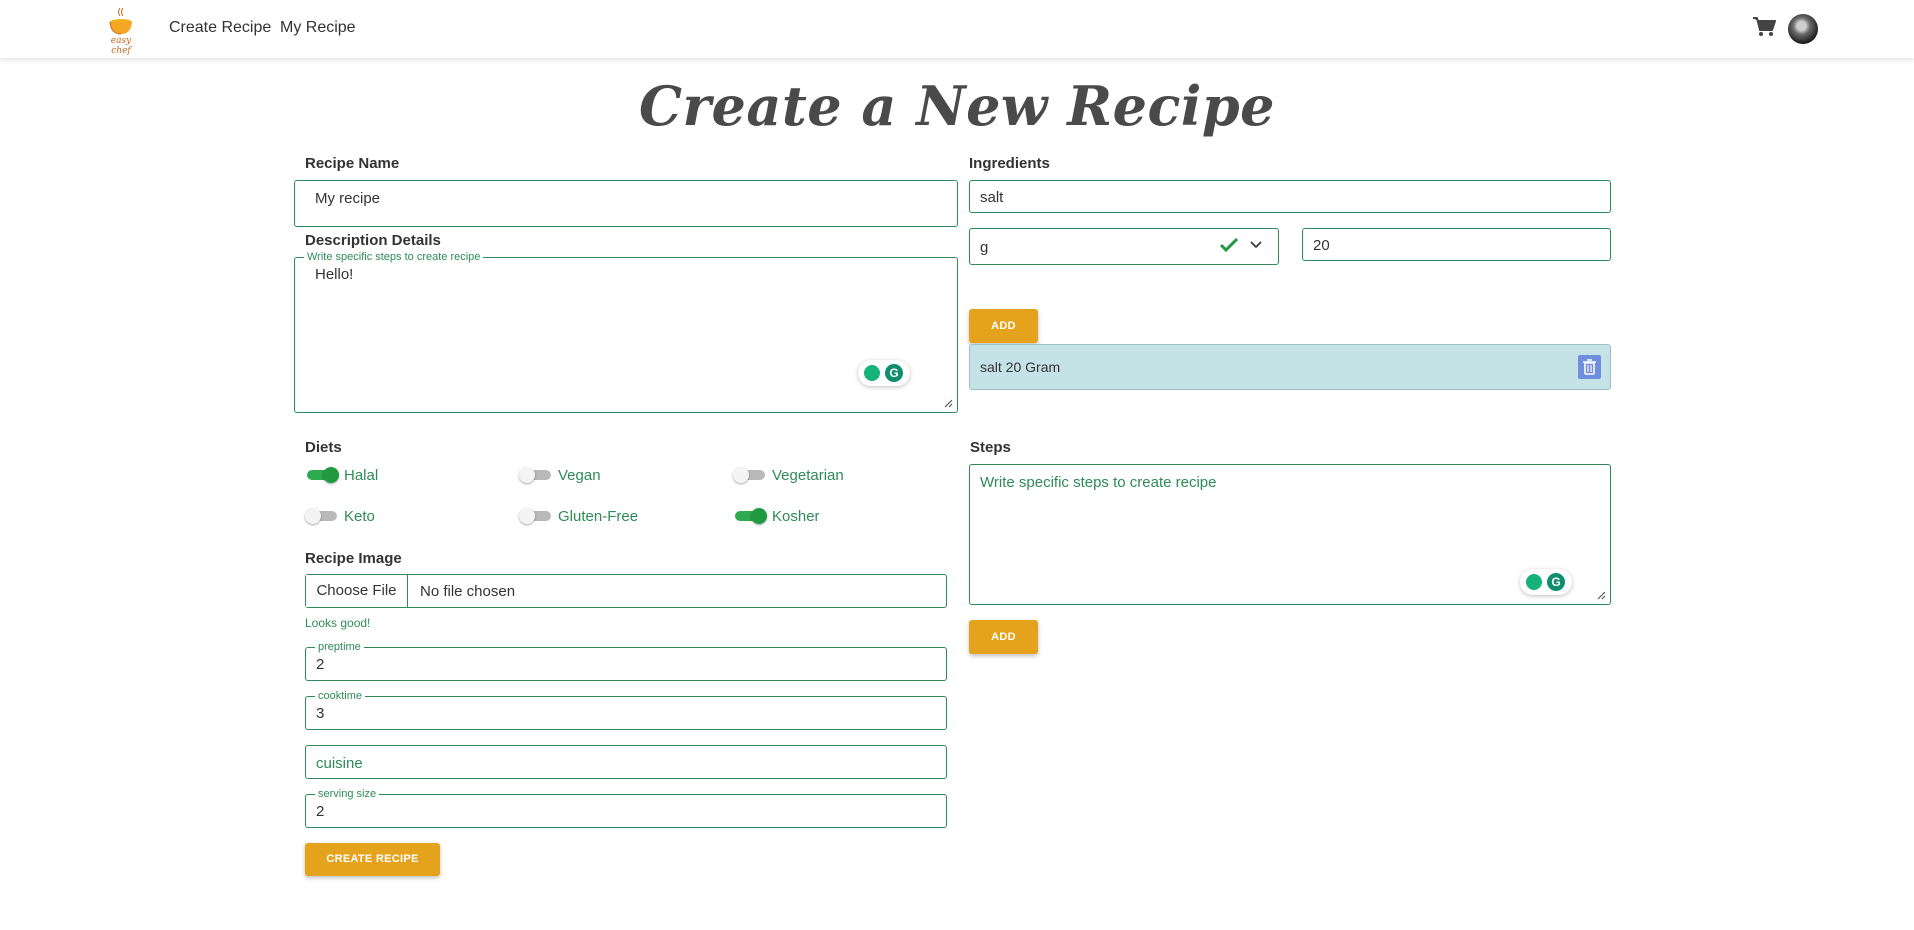 Image resolution: width=1914 pixels, height=930 pixels. I want to click on ingredient-list-item: salt 20 Gram, so click(1290, 367).